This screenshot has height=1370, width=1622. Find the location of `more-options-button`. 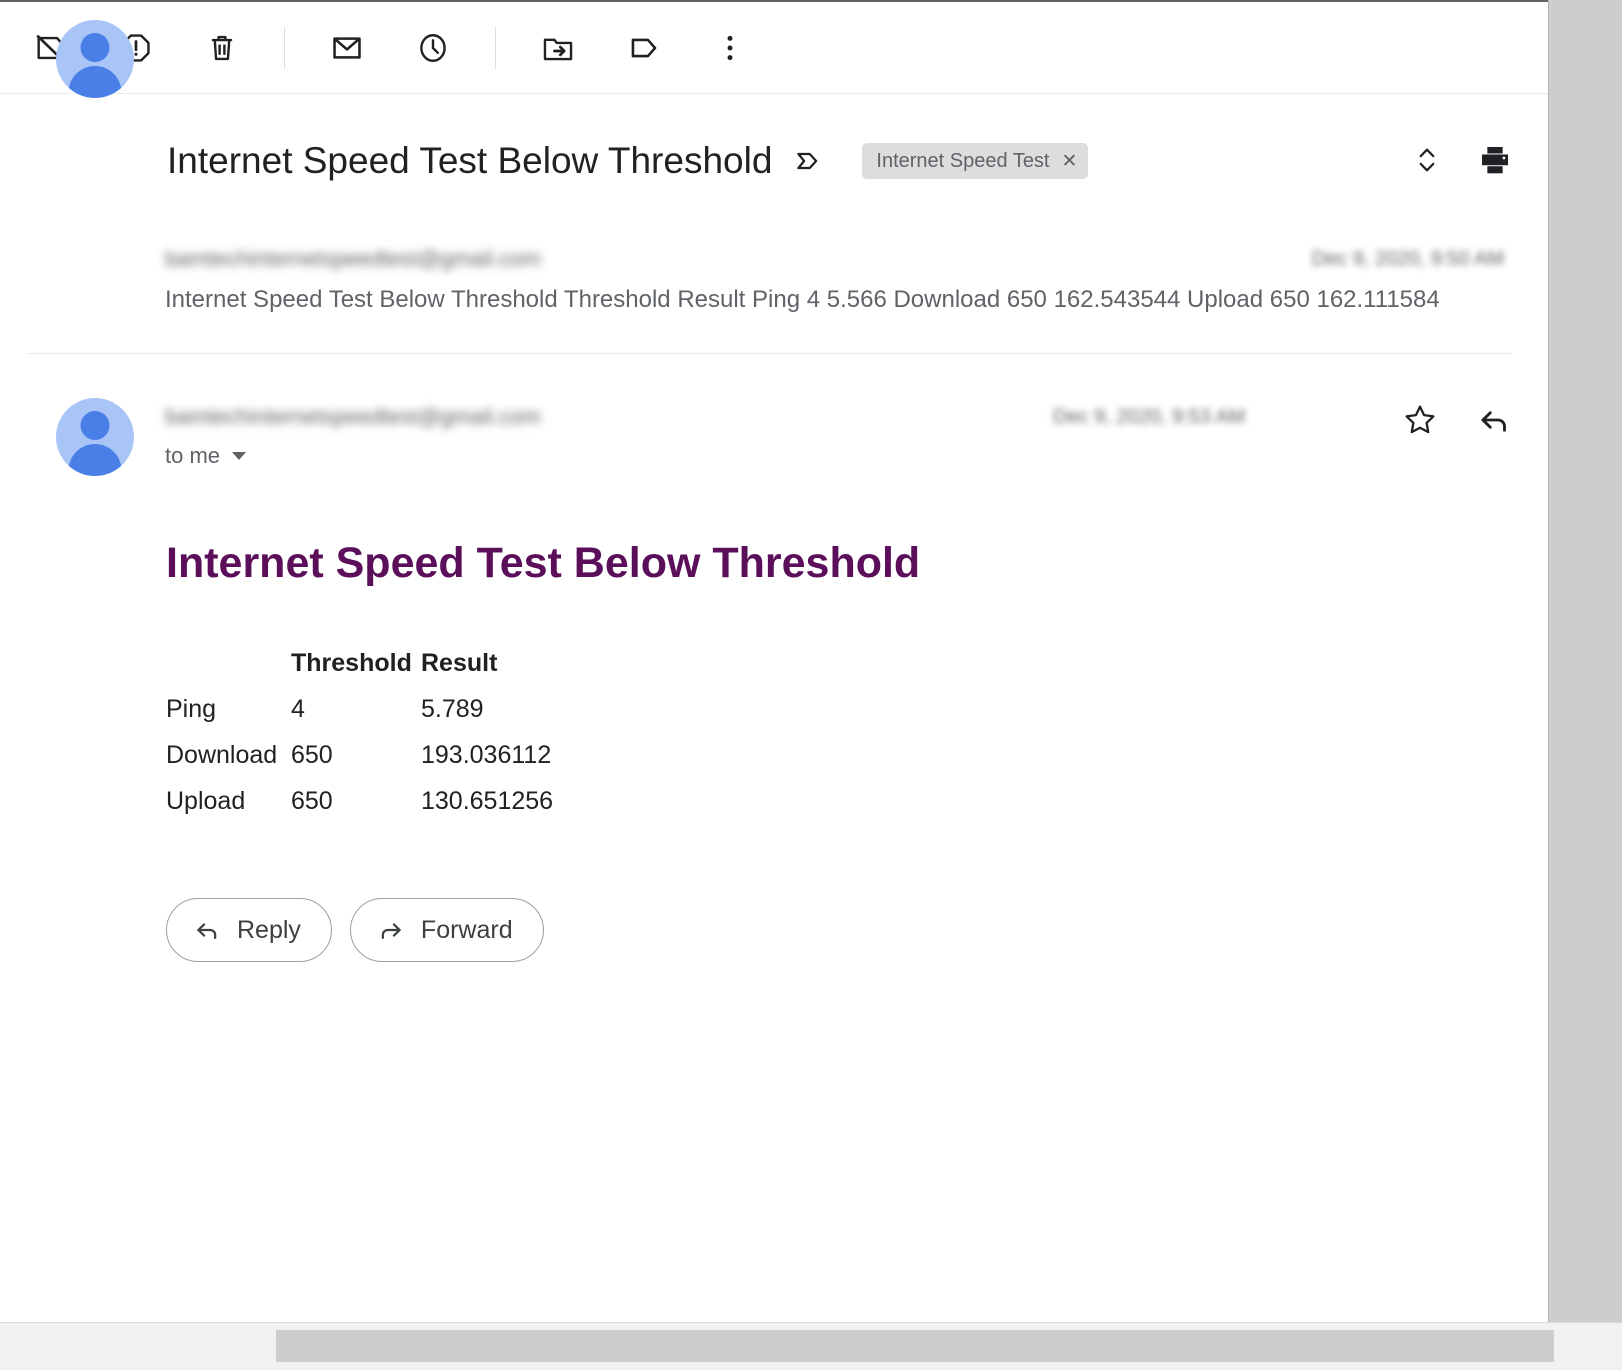

more-options-button is located at coordinates (730, 48).